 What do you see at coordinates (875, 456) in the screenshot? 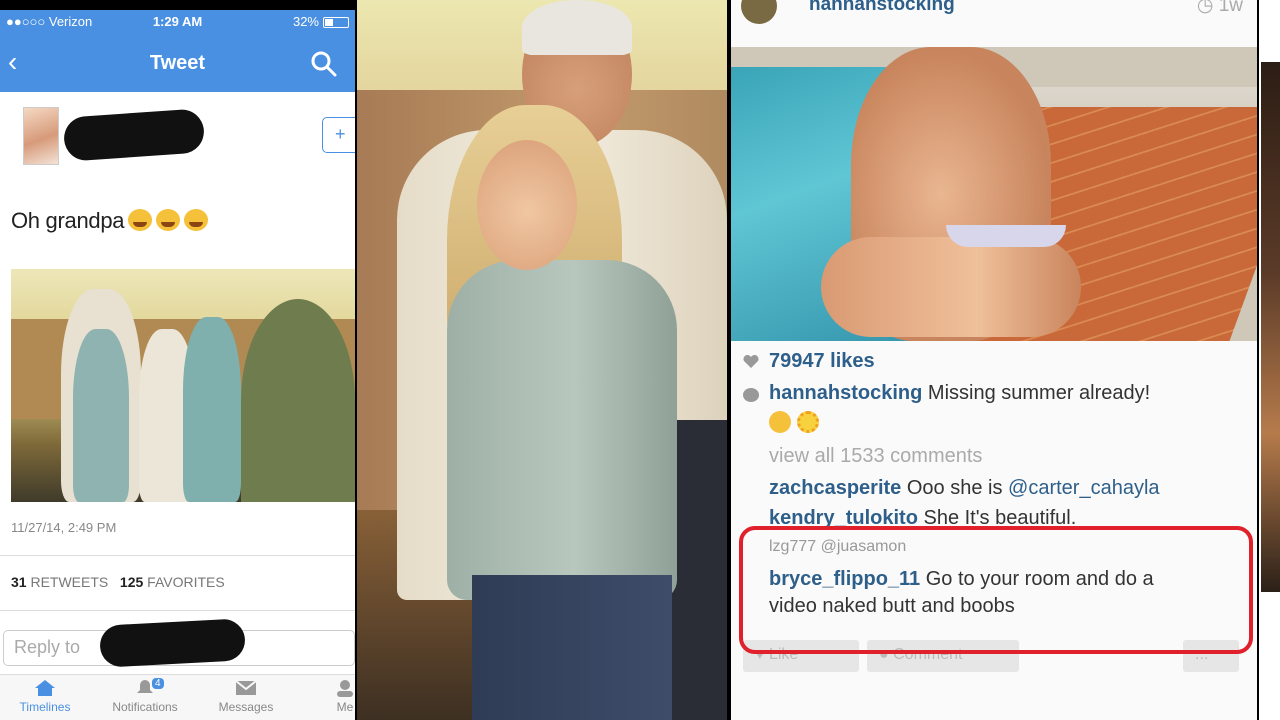
I see `view-all-comments: view all 1533 comments` at bounding box center [875, 456].